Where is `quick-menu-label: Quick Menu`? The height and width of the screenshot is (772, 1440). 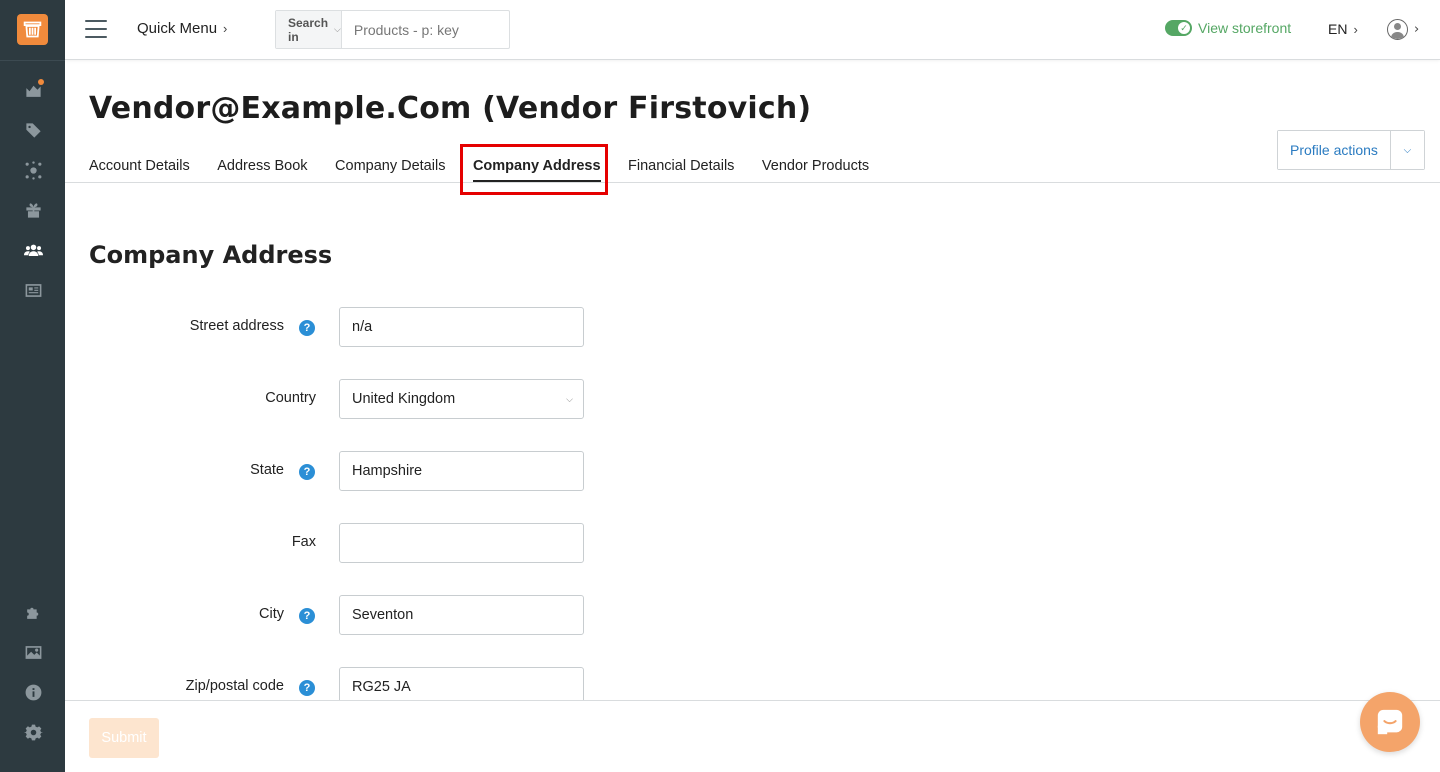
quick-menu-label: Quick Menu is located at coordinates (177, 28).